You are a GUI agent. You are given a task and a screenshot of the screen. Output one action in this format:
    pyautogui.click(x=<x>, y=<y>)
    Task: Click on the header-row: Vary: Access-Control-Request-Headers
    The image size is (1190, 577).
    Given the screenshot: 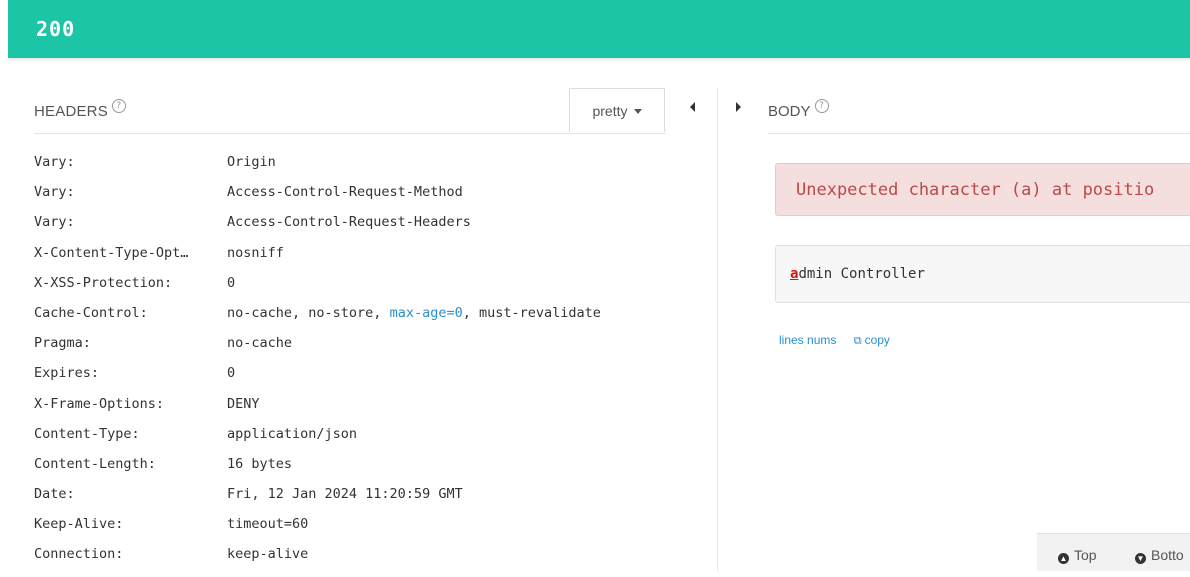 What is the action you would take?
    pyautogui.click(x=374, y=229)
    